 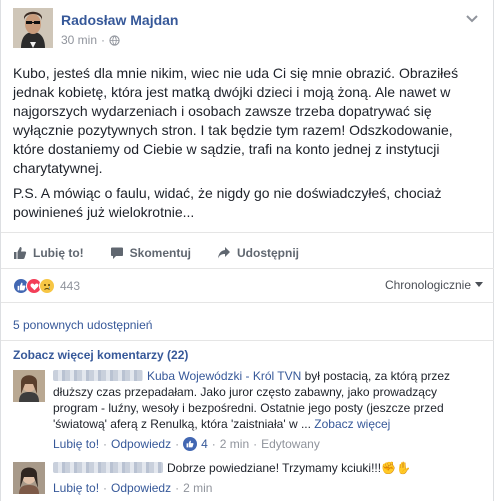 What do you see at coordinates (274, 468) in the screenshot?
I see `comment-text: Dobrze powiedziane! Trzymamy kciuki!!!` at bounding box center [274, 468].